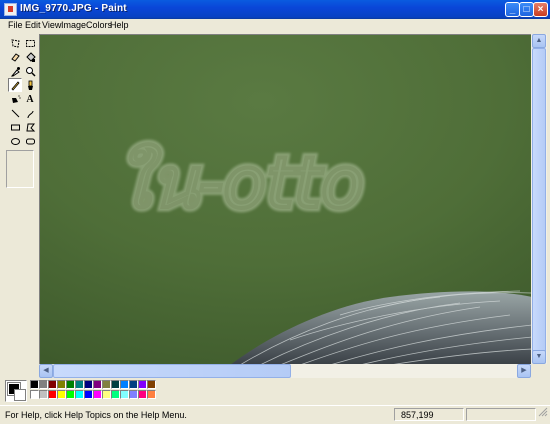 This screenshot has width=550, height=424. Describe the element at coordinates (501, 414) in the screenshot. I see `status-size-panel` at that location.